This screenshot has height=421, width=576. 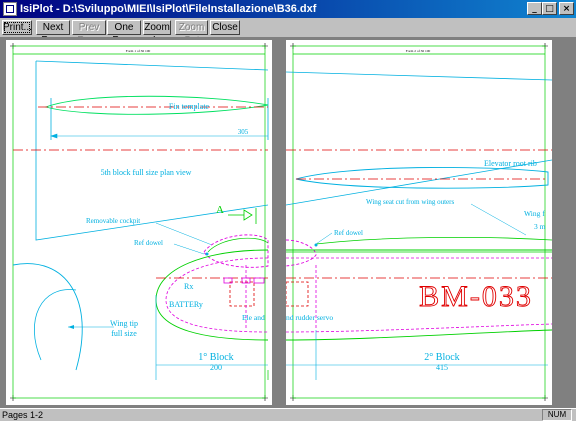 I want to click on fin-template-shape, so click(x=156, y=105).